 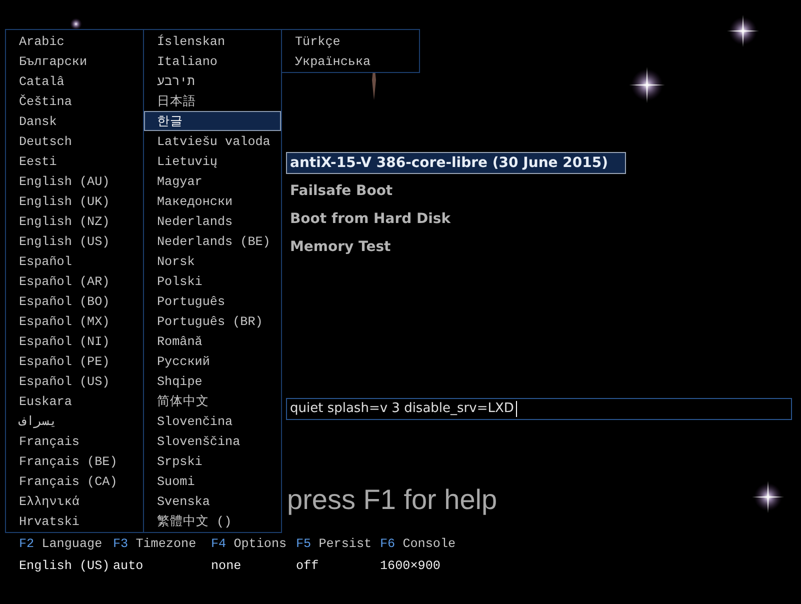 What do you see at coordinates (212, 101) in the screenshot?
I see `language-option: 日本語` at bounding box center [212, 101].